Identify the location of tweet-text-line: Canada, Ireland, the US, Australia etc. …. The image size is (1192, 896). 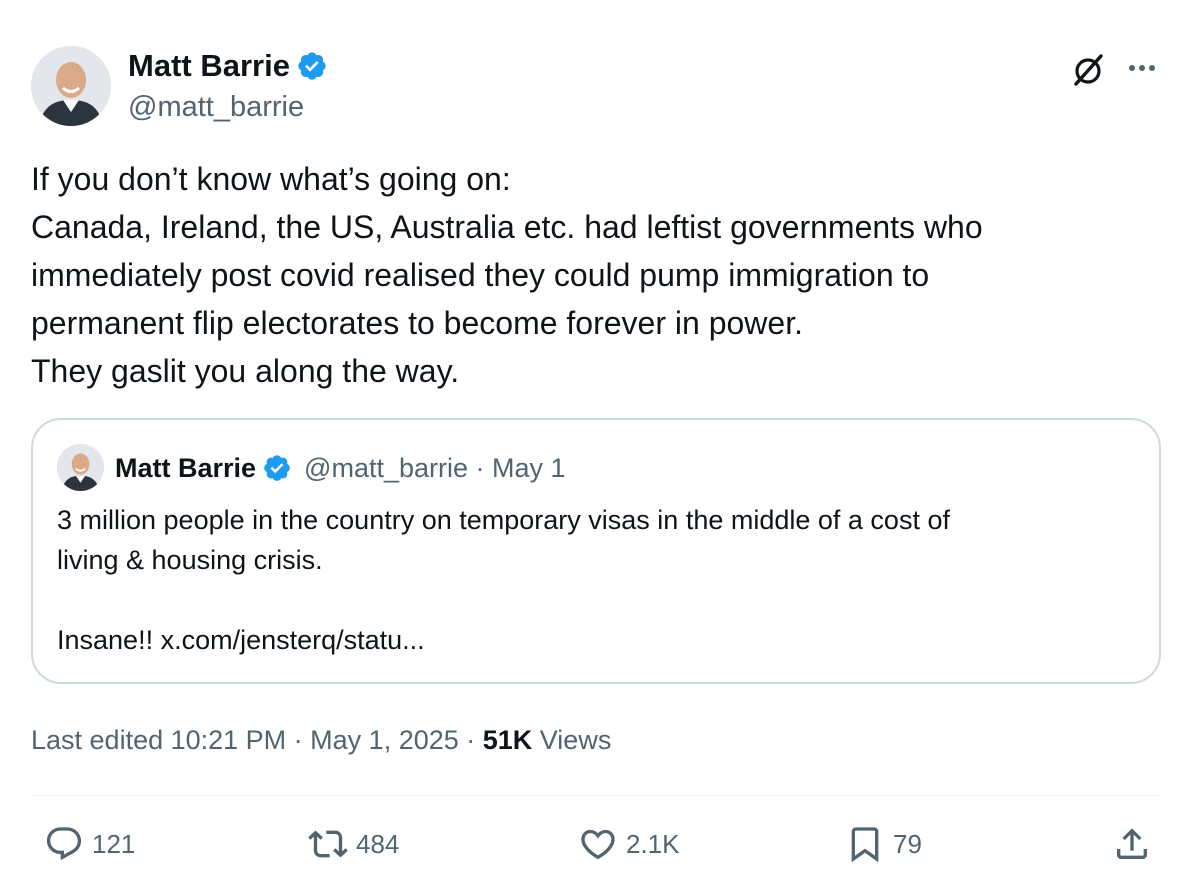
(507, 227).